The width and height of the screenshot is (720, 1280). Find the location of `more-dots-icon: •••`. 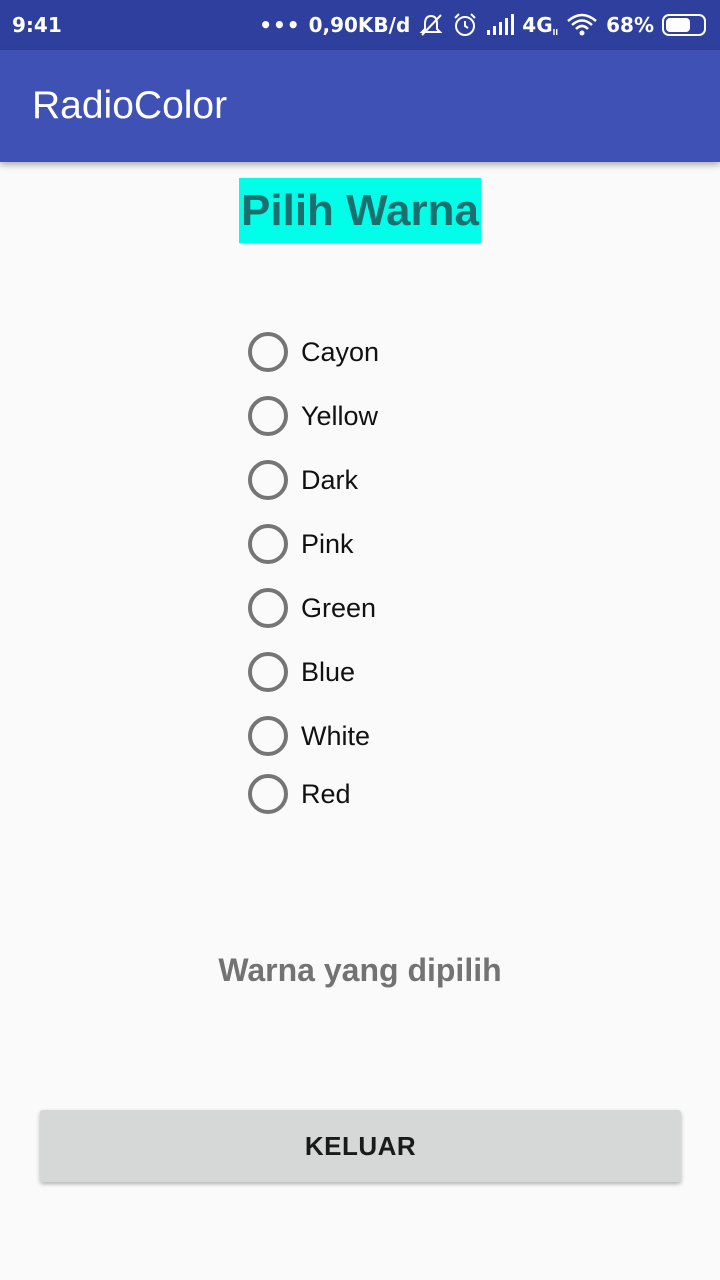

more-dots-icon: ••• is located at coordinates (280, 25).